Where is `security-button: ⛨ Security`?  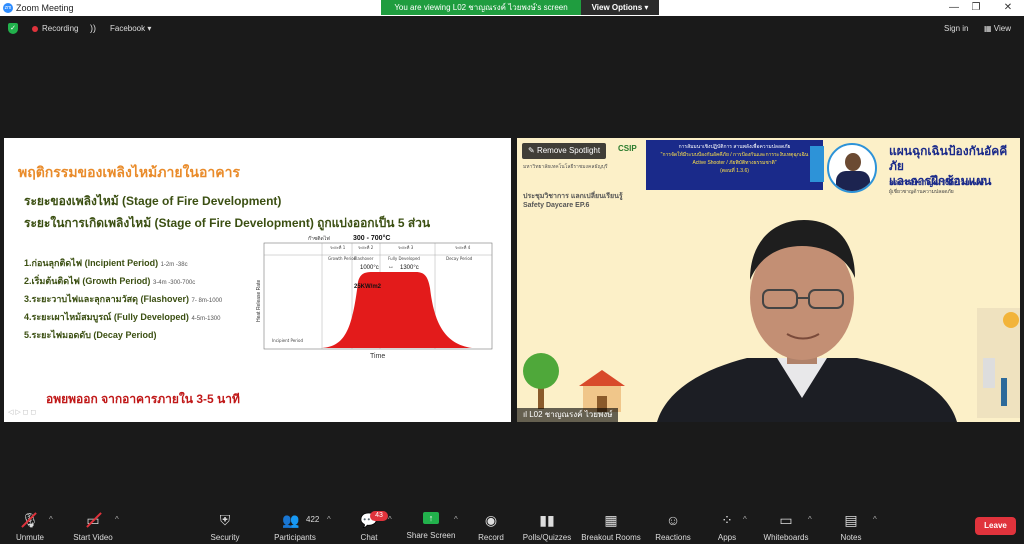 security-button: ⛨ Security is located at coordinates (225, 525).